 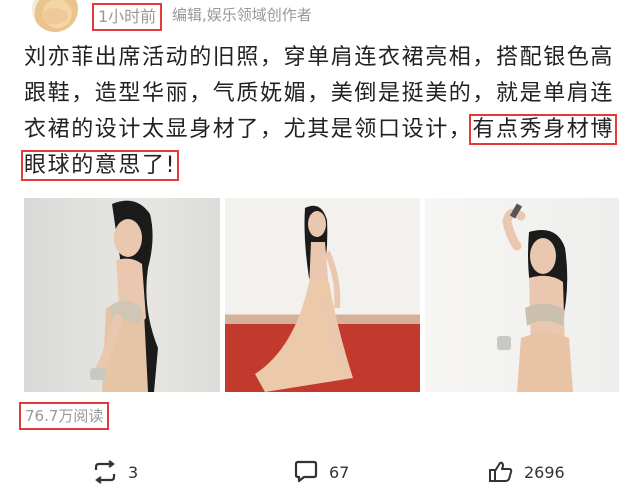 What do you see at coordinates (306, 472) in the screenshot?
I see `comment-icon` at bounding box center [306, 472].